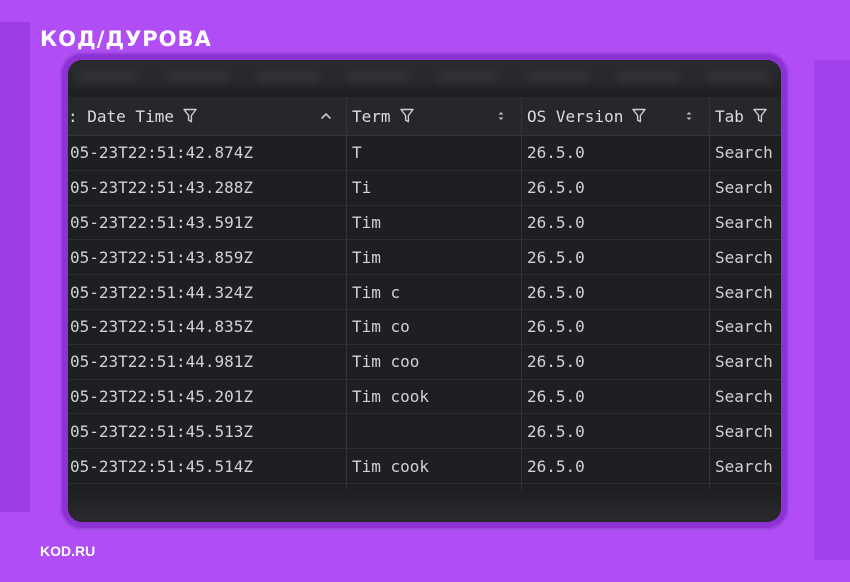 The width and height of the screenshot is (850, 582). I want to click on cell-datetime: 05-23T22:51:43.859Z, so click(162, 257).